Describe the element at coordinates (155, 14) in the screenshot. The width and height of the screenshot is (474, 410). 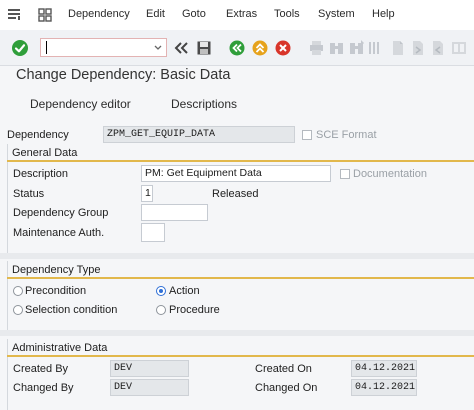
I see `menu-edit: Edit` at that location.